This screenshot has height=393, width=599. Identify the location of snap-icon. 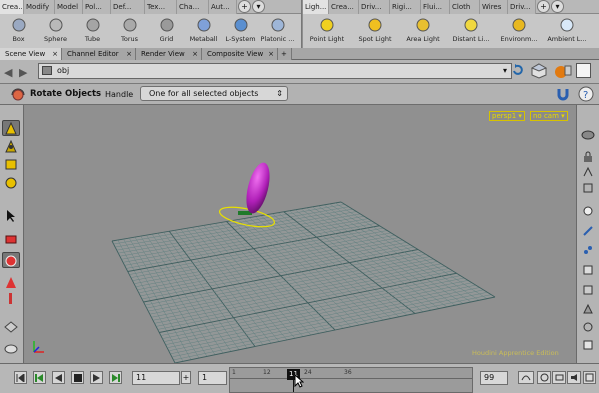
(565, 94).